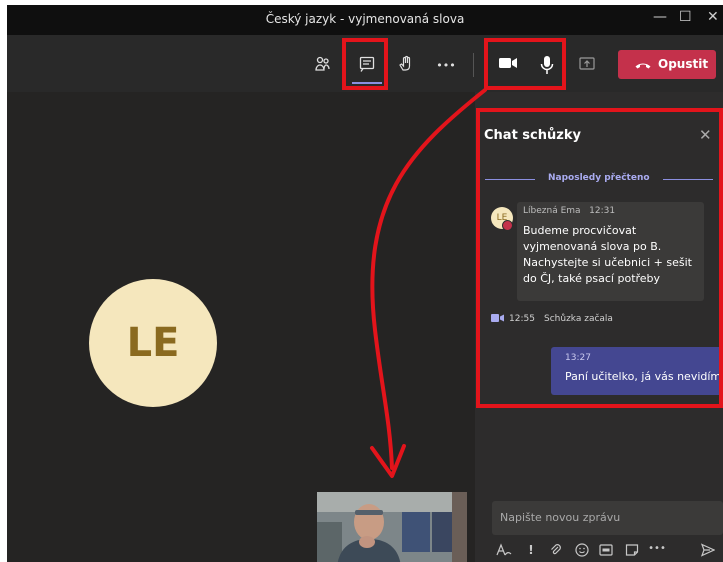 The image size is (723, 562). Describe the element at coordinates (428, 283) in the screenshot. I see `annotation-arrow` at that location.